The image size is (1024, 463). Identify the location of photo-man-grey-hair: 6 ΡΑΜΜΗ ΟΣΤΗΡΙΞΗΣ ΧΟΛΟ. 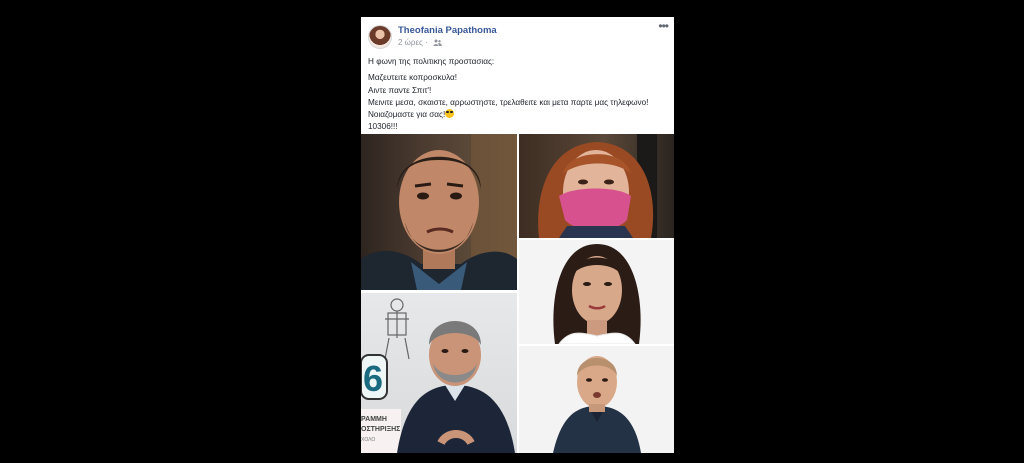
(439, 373).